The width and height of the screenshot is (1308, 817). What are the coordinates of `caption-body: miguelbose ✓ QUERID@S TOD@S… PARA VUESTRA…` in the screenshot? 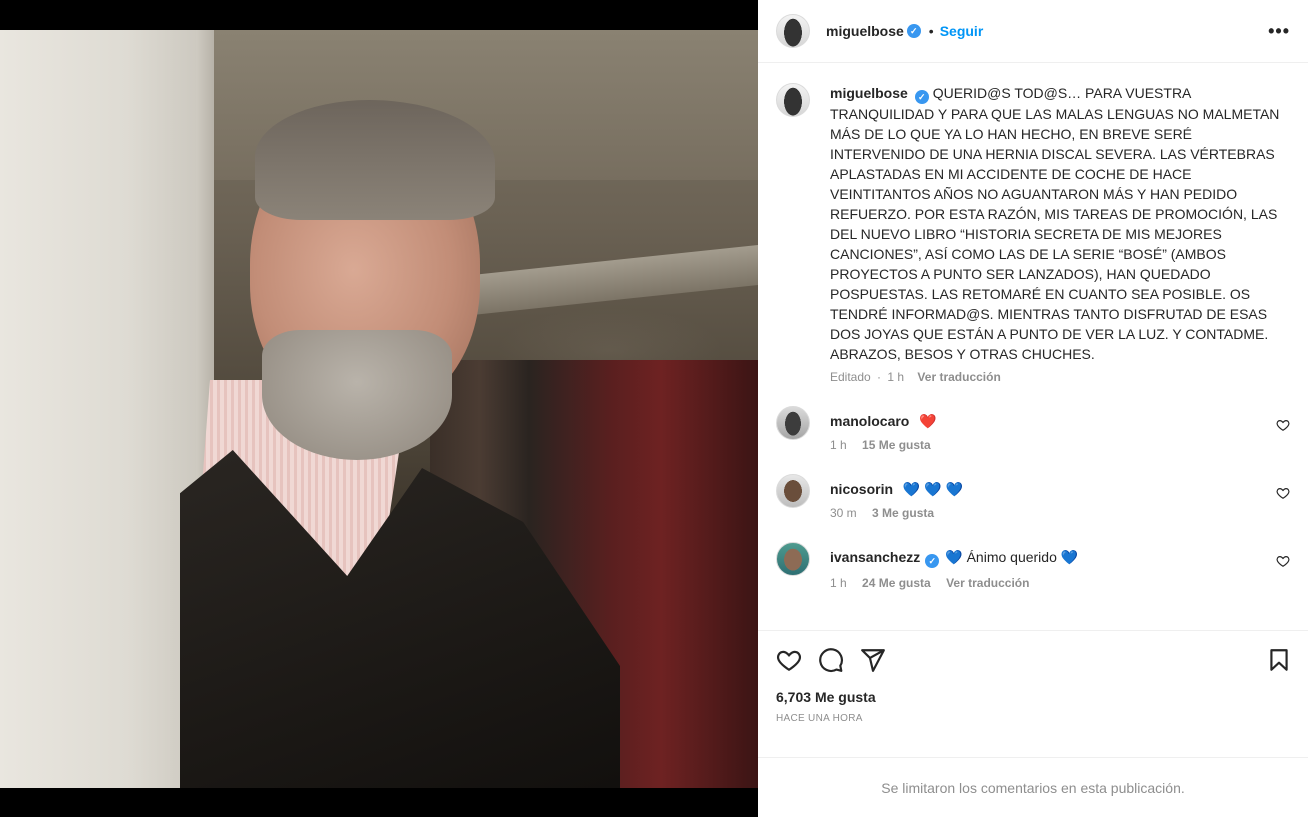 It's located at (1055, 233).